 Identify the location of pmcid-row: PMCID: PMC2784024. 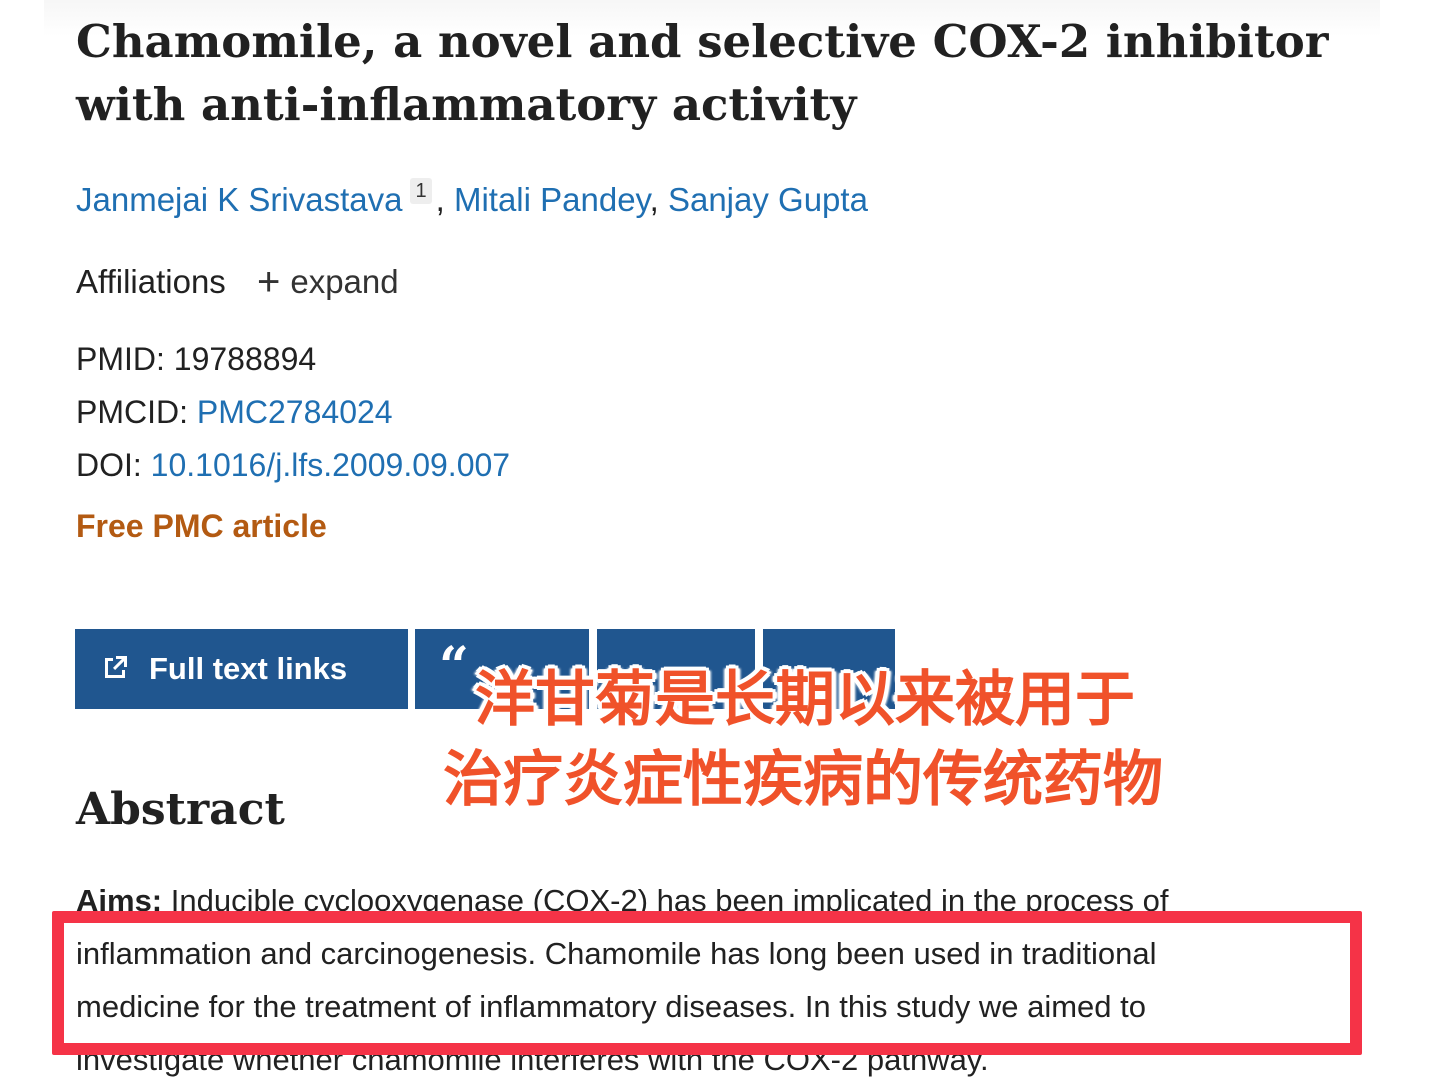
(234, 412).